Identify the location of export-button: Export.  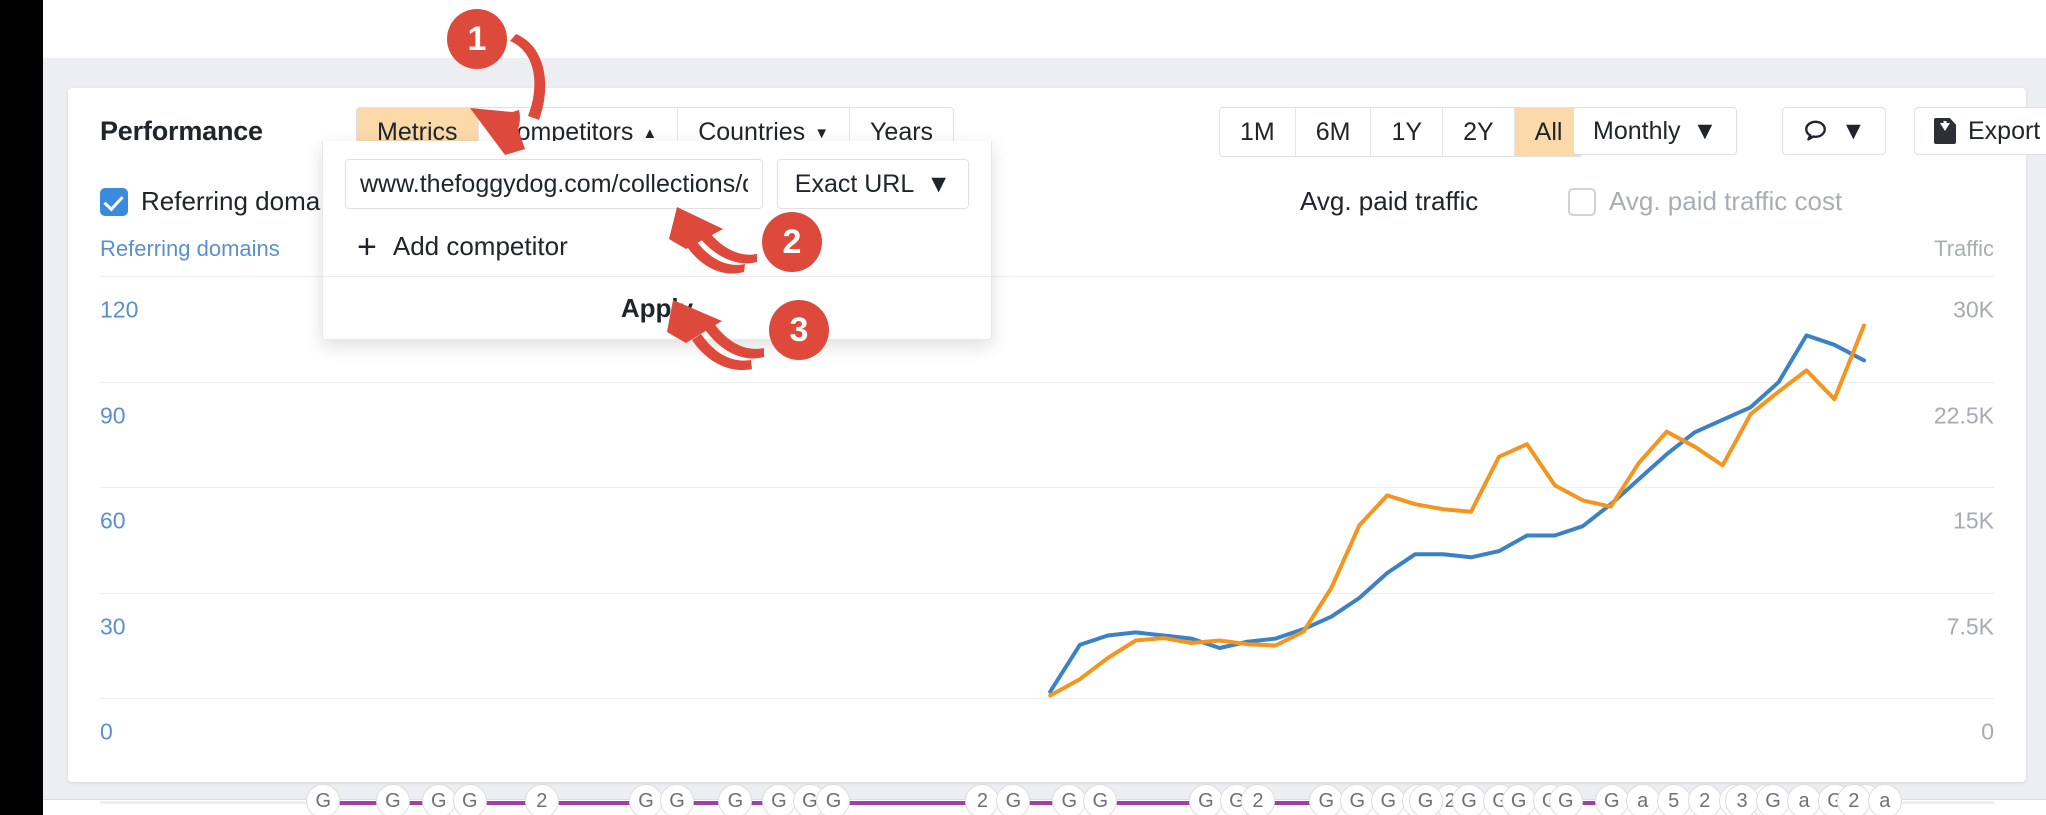
(1980, 131).